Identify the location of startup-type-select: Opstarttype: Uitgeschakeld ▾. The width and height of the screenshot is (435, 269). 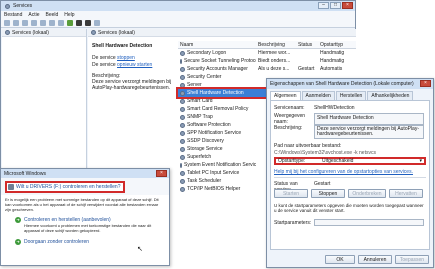
(350, 161).